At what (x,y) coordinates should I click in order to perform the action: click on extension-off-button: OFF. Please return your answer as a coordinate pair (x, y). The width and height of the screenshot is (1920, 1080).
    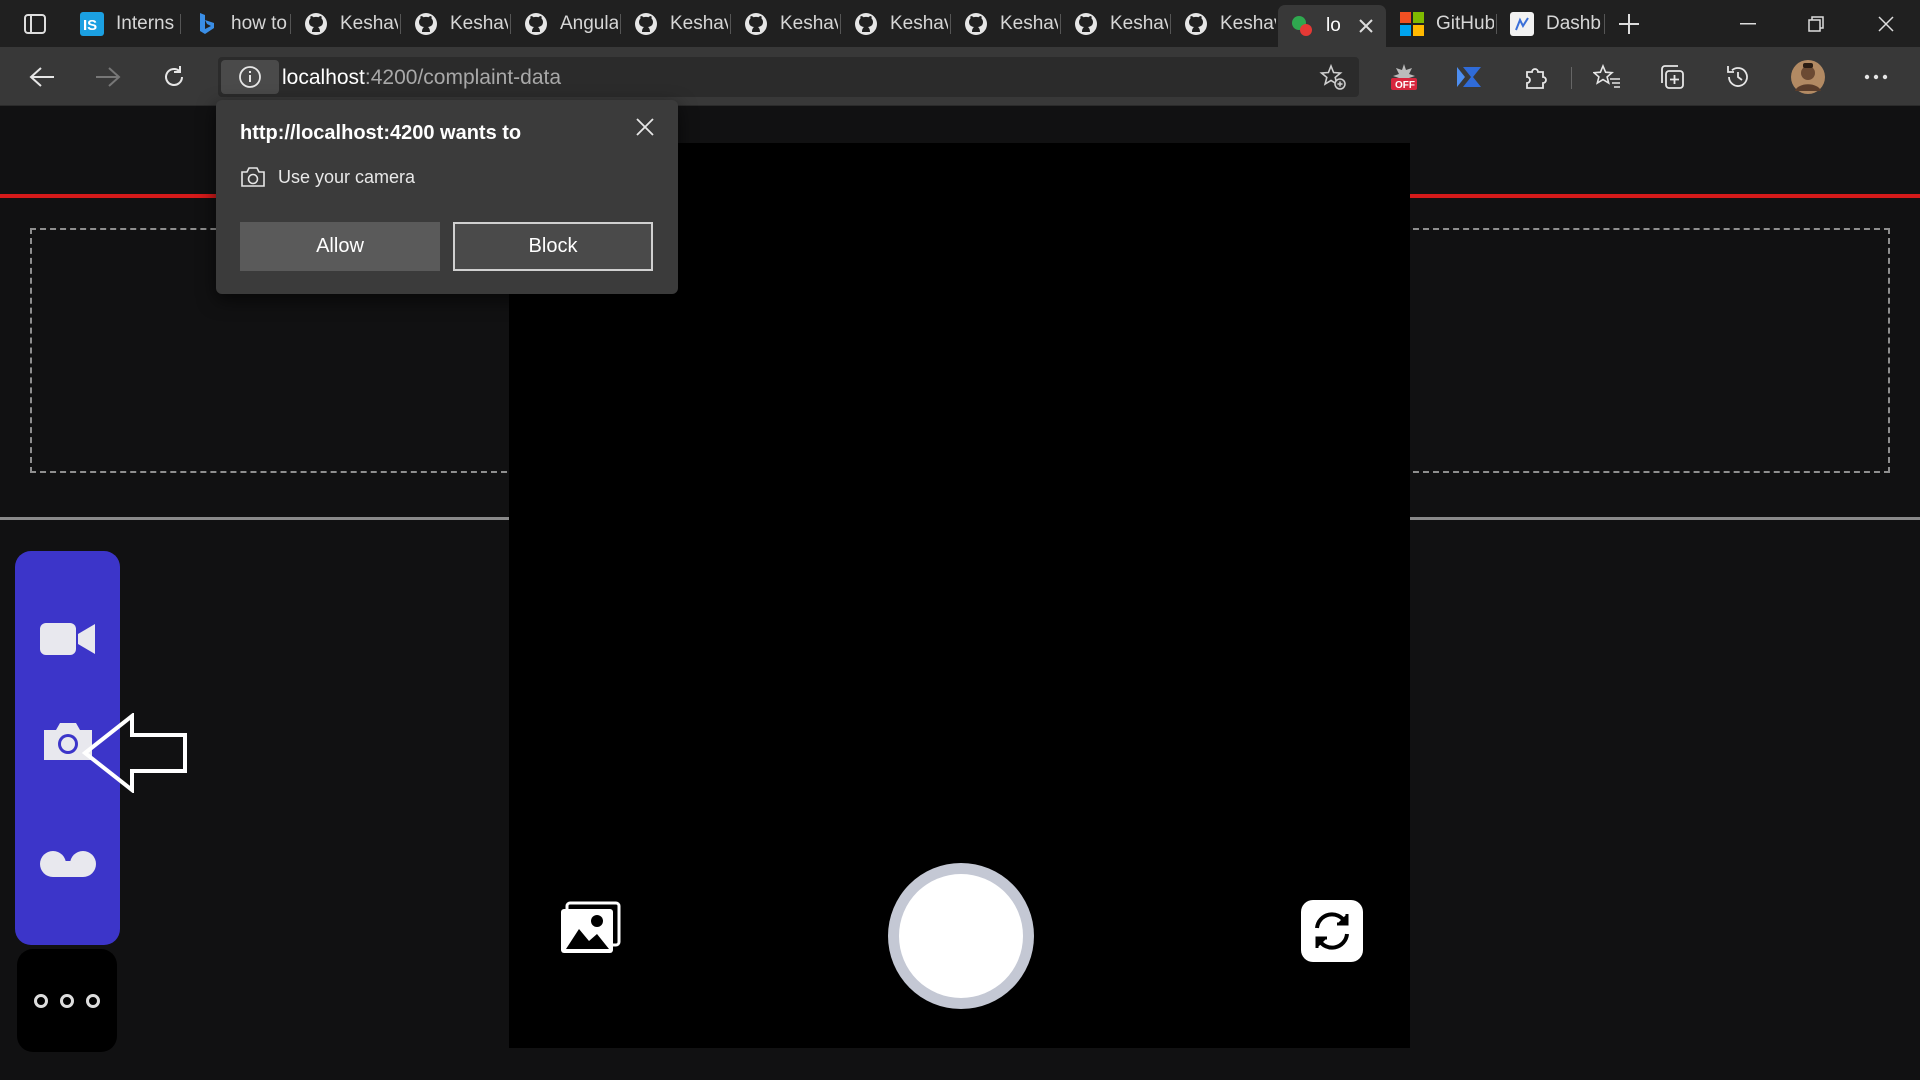
    Looking at the image, I should click on (1404, 77).